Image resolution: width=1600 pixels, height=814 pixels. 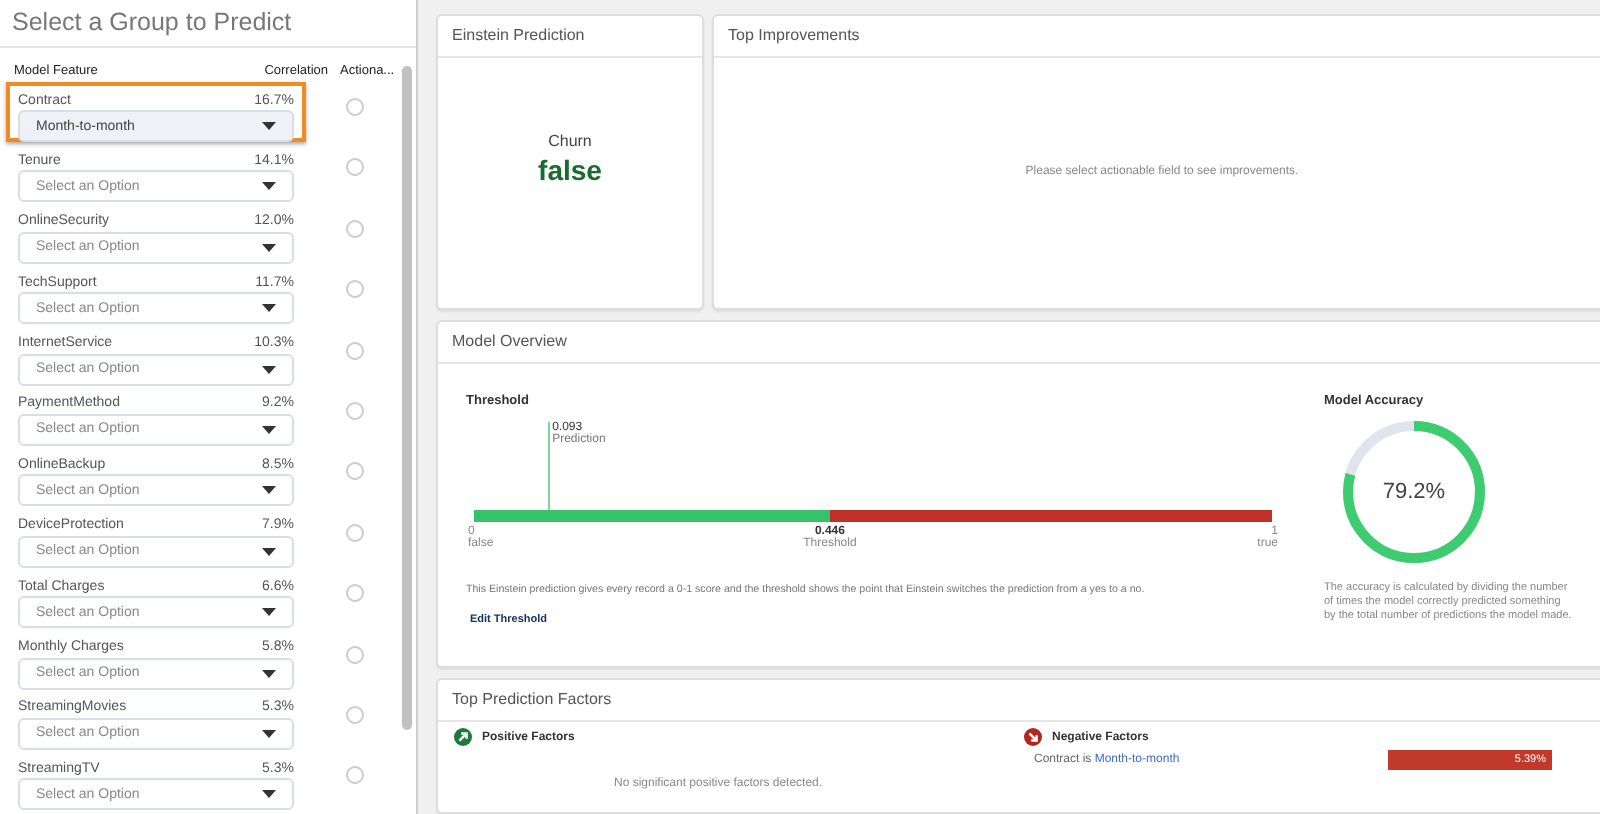 What do you see at coordinates (407, 398) in the screenshot?
I see `scrollbar` at bounding box center [407, 398].